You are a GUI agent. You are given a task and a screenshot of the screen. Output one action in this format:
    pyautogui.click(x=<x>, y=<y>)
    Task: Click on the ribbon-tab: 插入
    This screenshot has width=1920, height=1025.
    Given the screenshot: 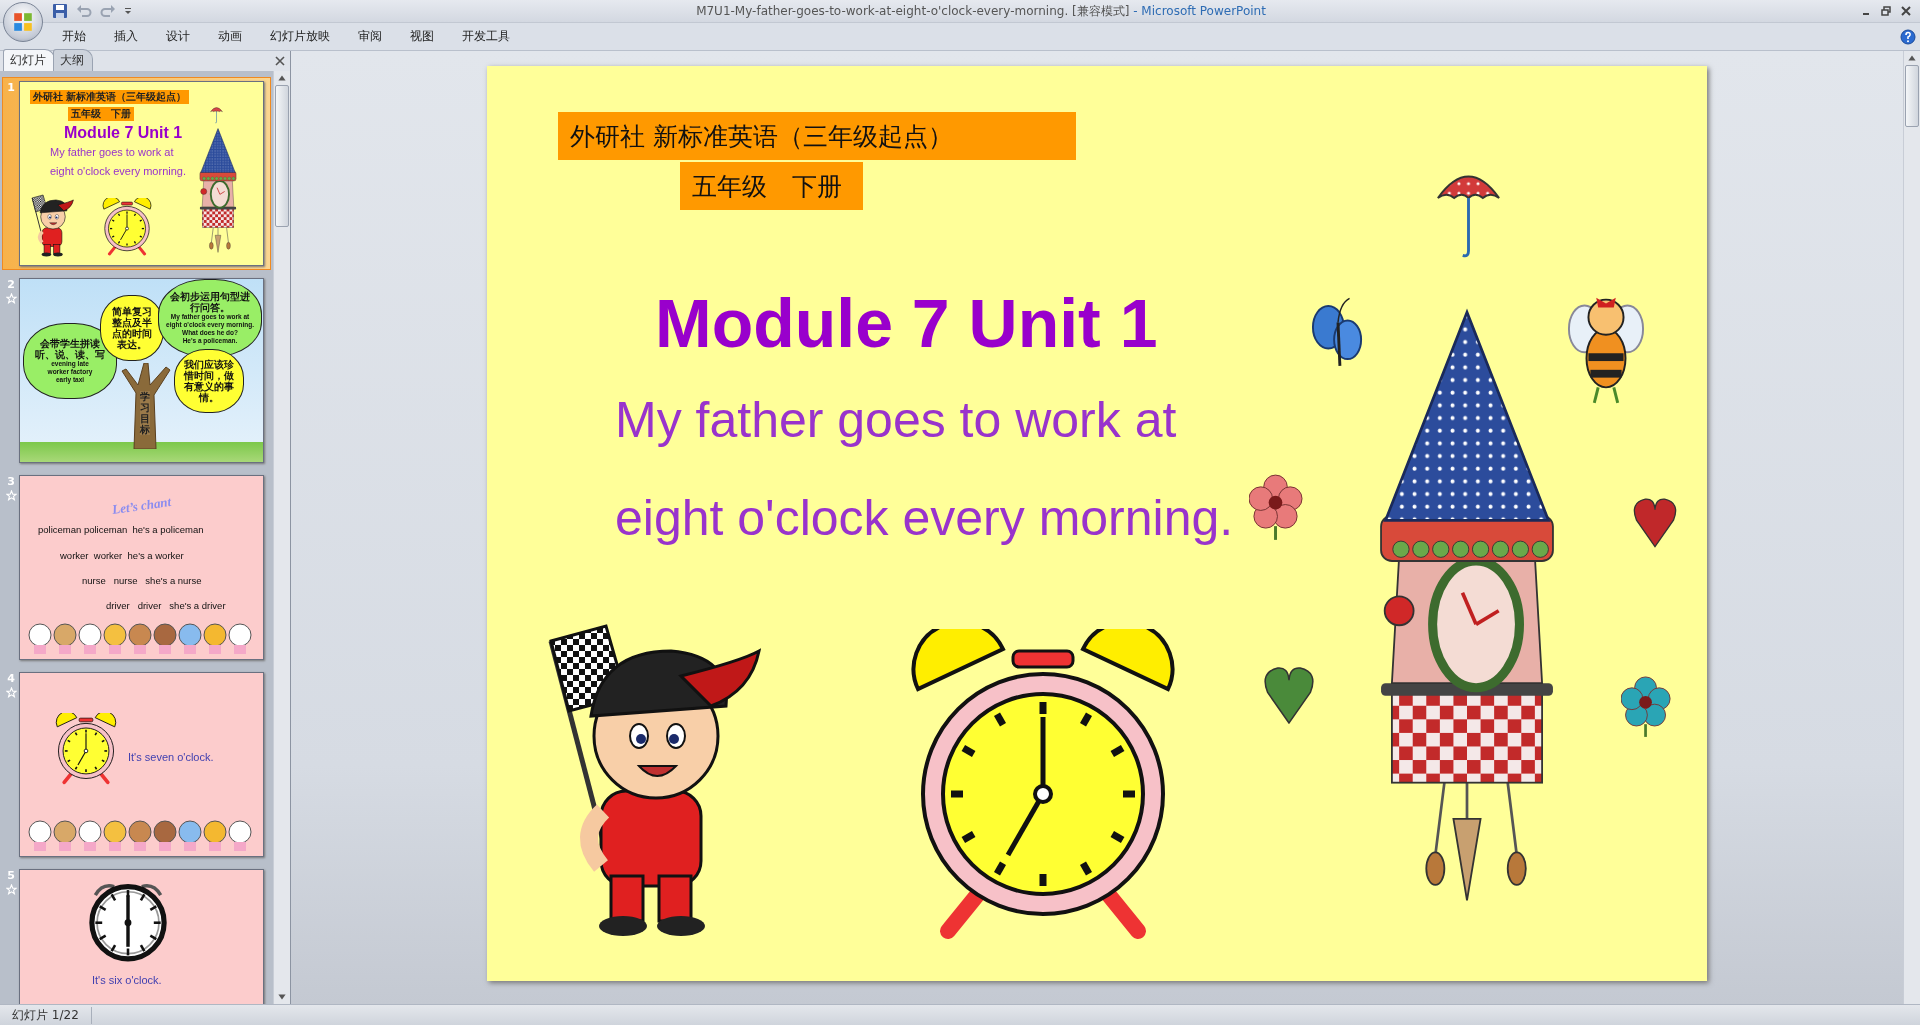 What is the action you would take?
    pyautogui.click(x=126, y=36)
    